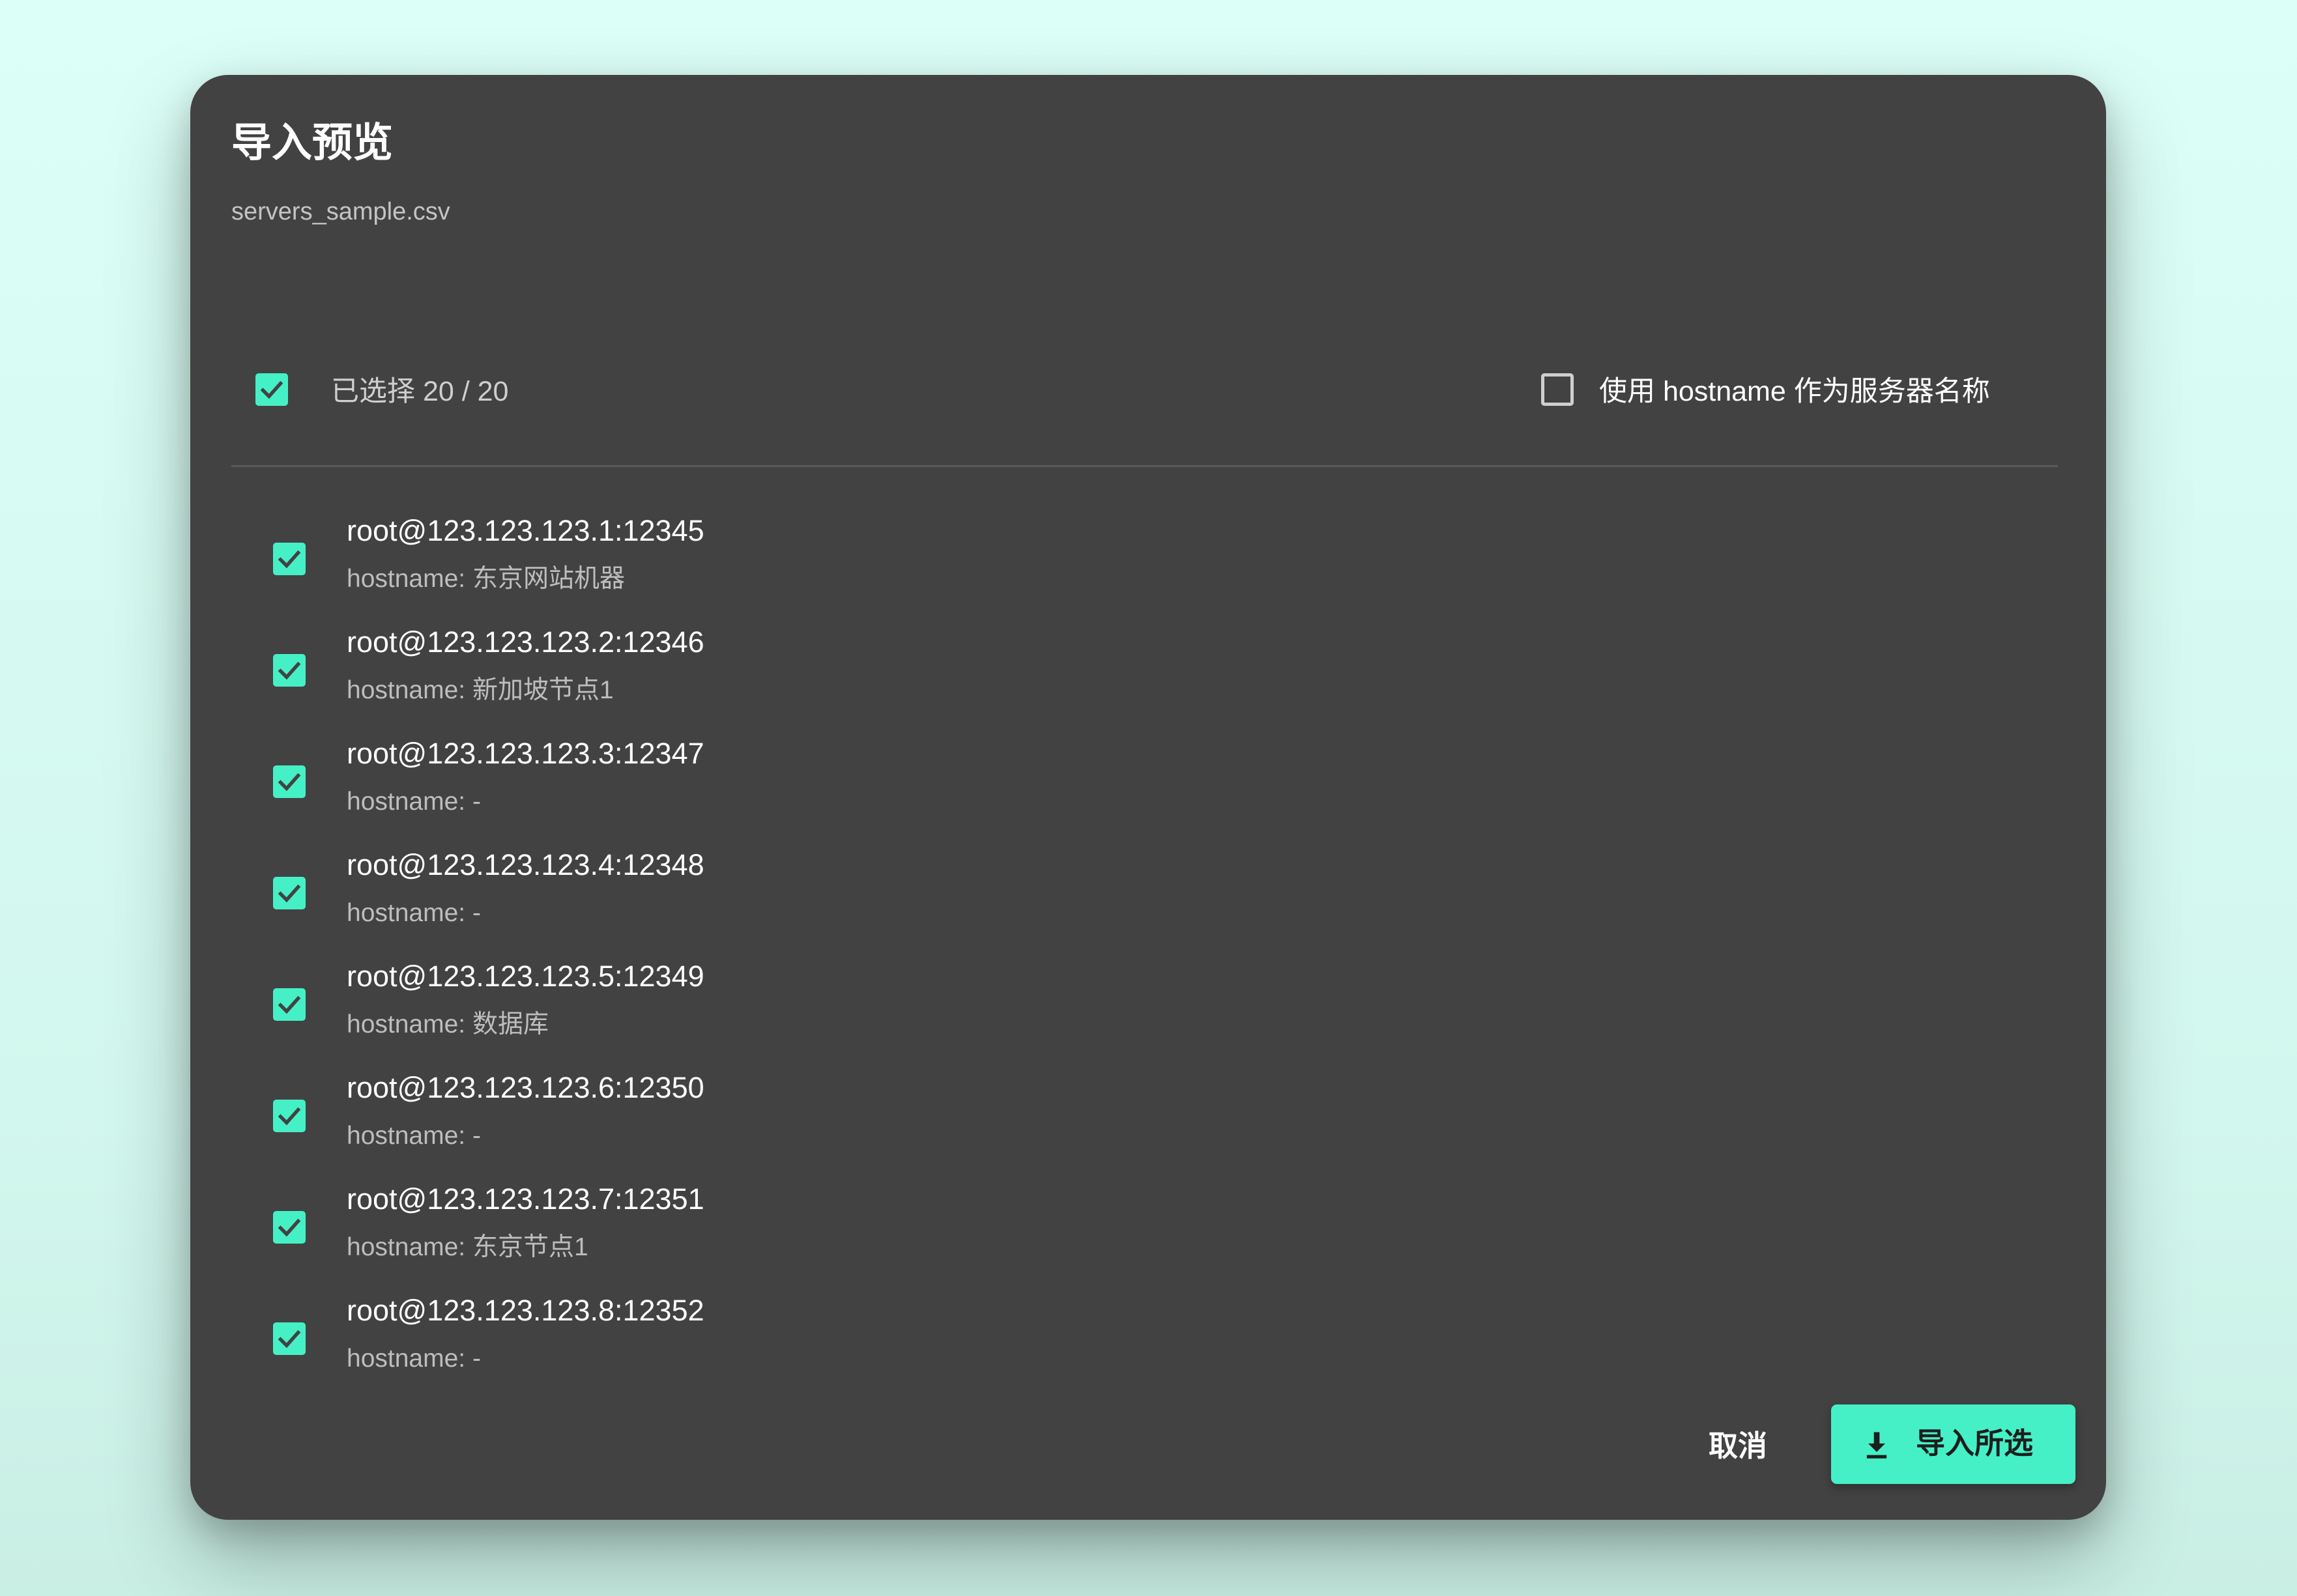 The height and width of the screenshot is (1596, 2297). What do you see at coordinates (1148, 893) in the screenshot?
I see `server-row: root@123.123.123.4:12348 hostname: -` at bounding box center [1148, 893].